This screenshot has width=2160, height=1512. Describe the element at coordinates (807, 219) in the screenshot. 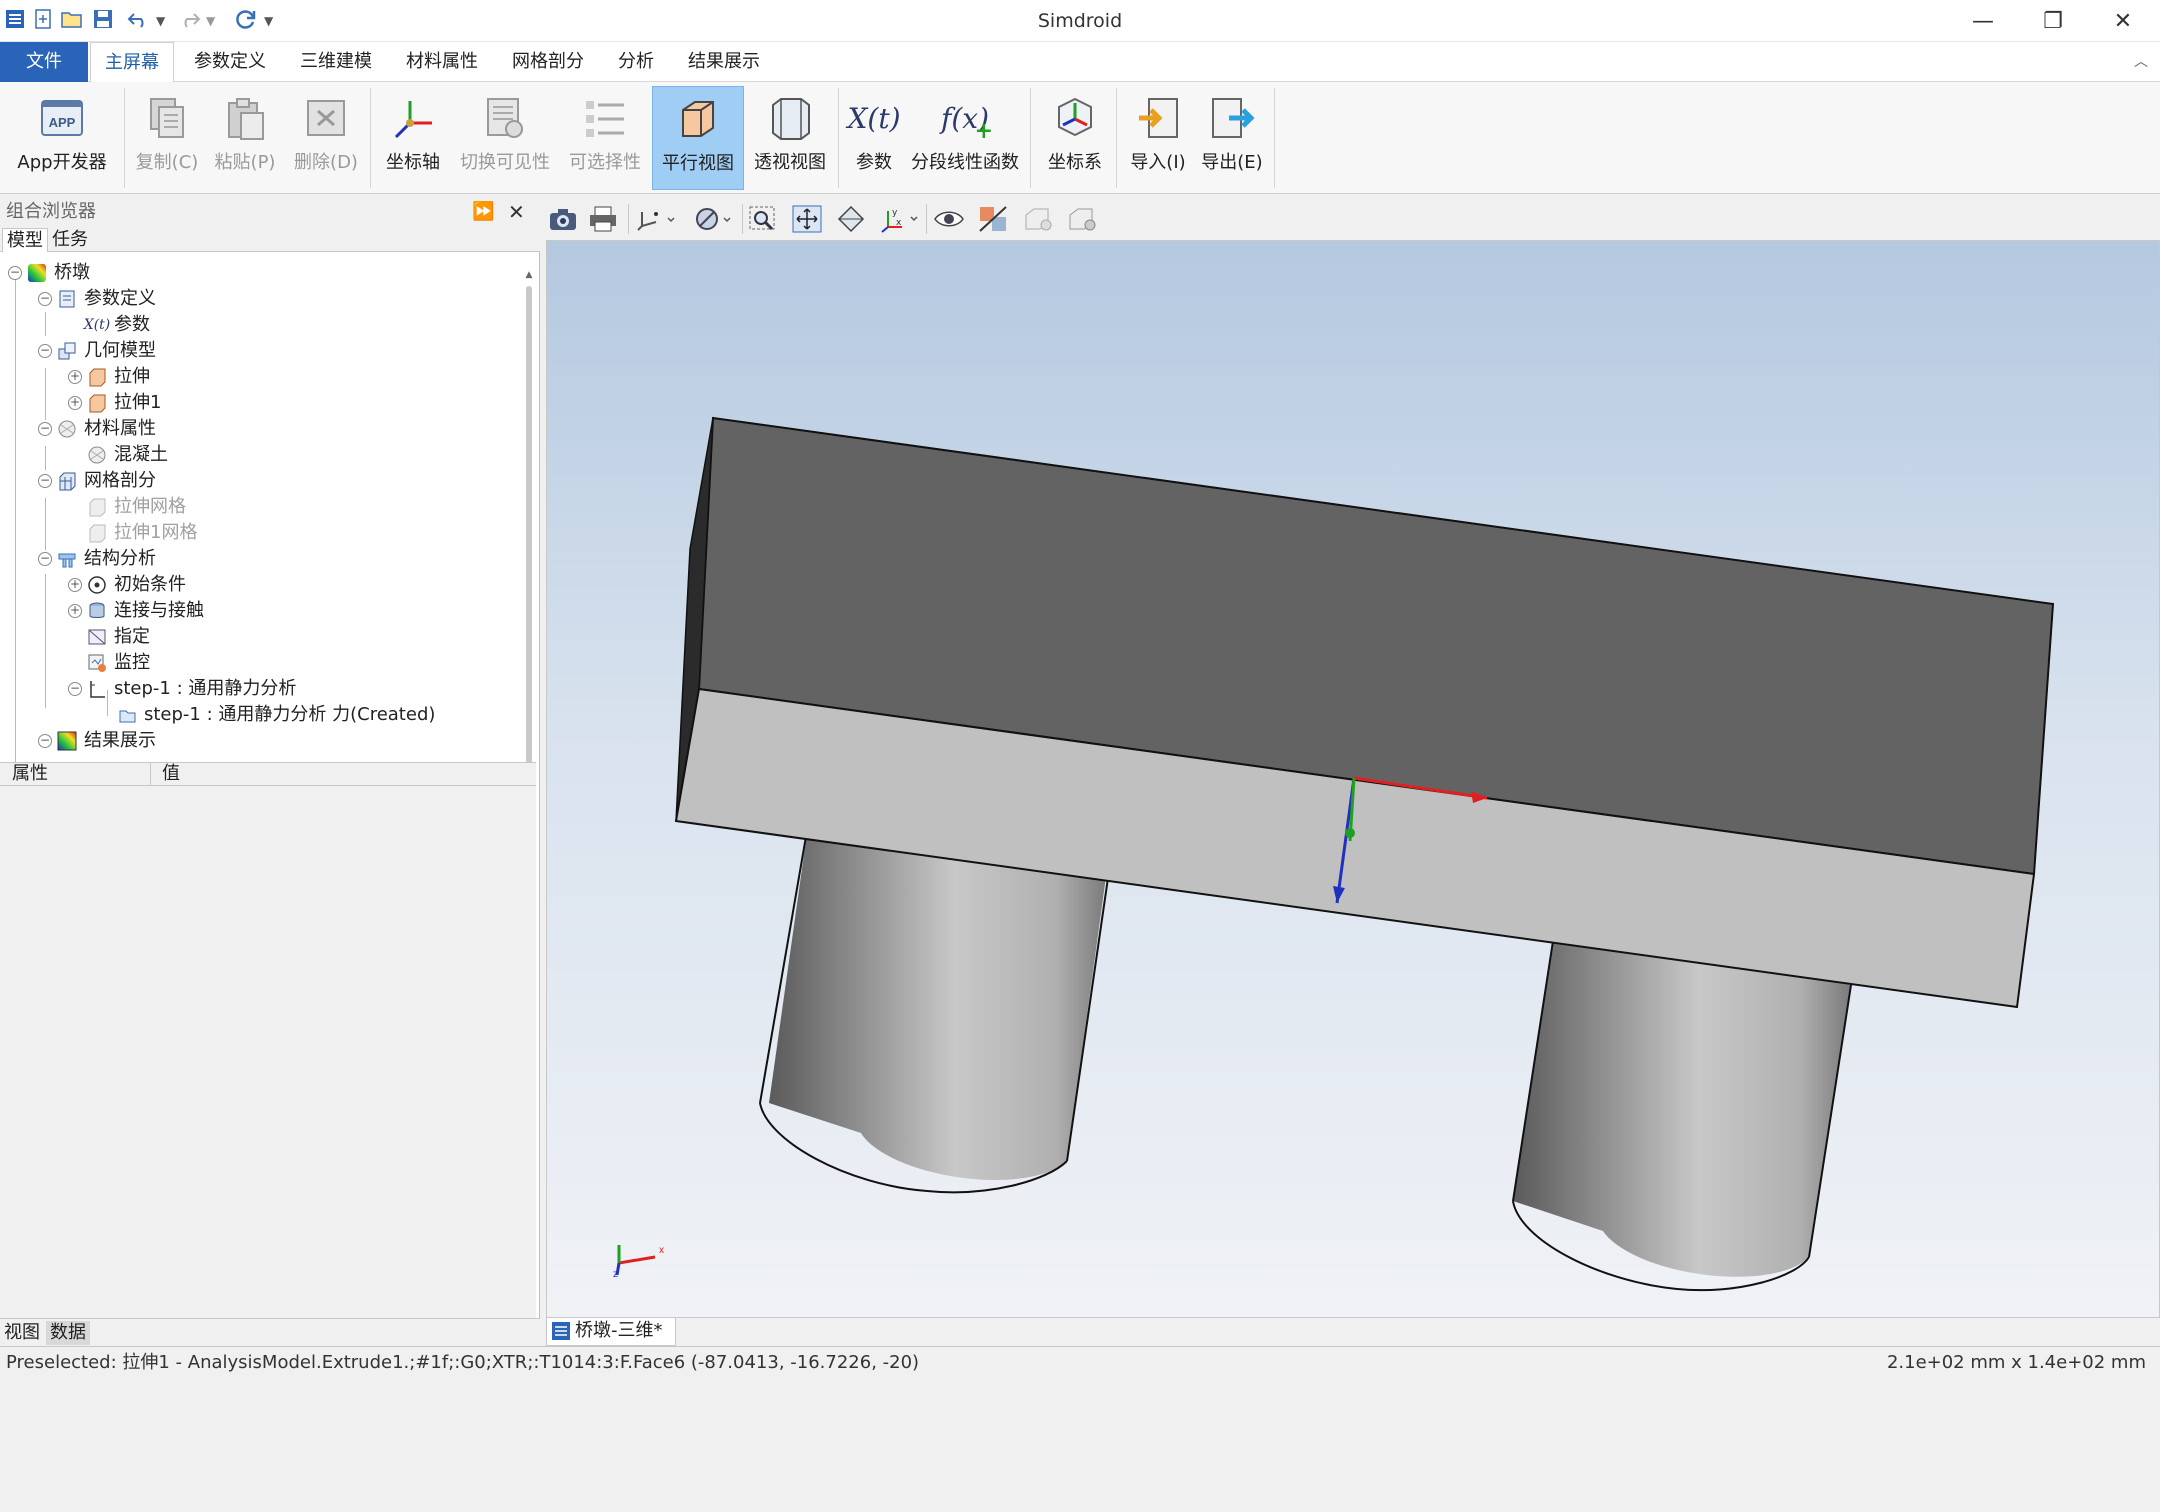

I see `pan-icon` at that location.